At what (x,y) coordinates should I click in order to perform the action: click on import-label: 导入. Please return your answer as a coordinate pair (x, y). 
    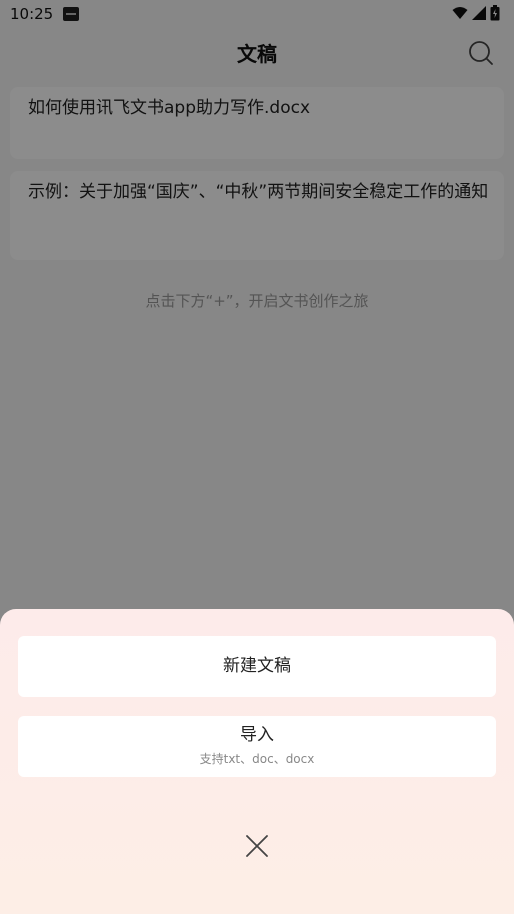
    Looking at the image, I should click on (257, 735).